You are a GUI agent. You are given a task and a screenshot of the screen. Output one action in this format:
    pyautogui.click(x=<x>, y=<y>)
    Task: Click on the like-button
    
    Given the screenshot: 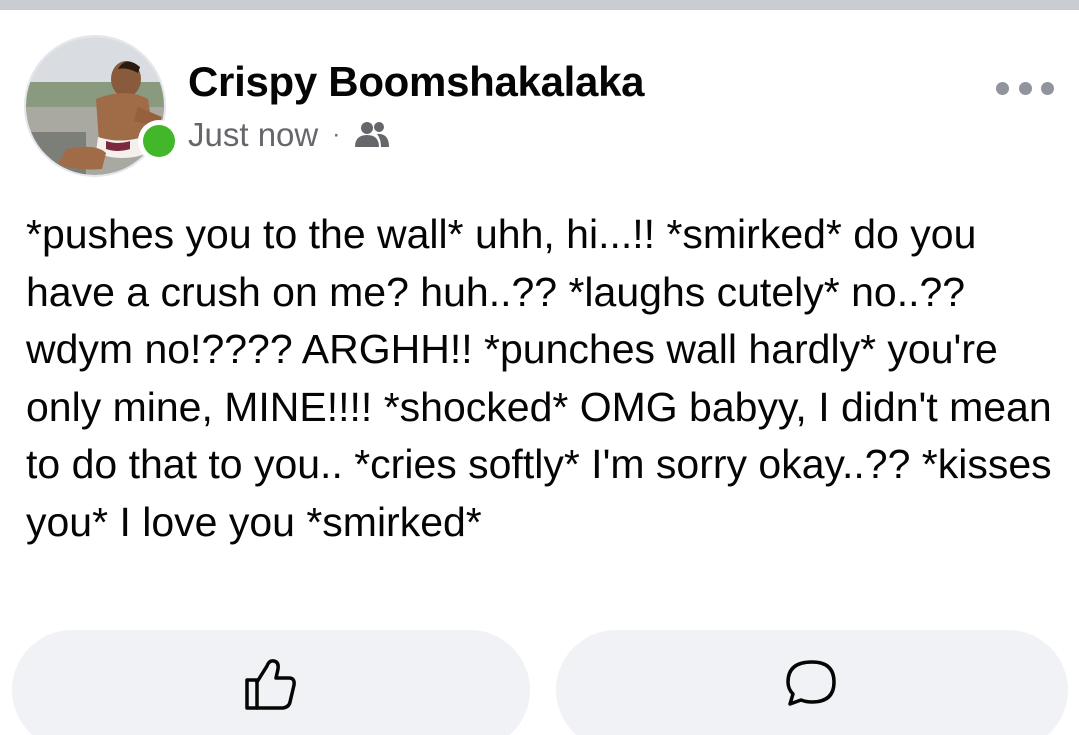 What is the action you would take?
    pyautogui.click(x=271, y=682)
    